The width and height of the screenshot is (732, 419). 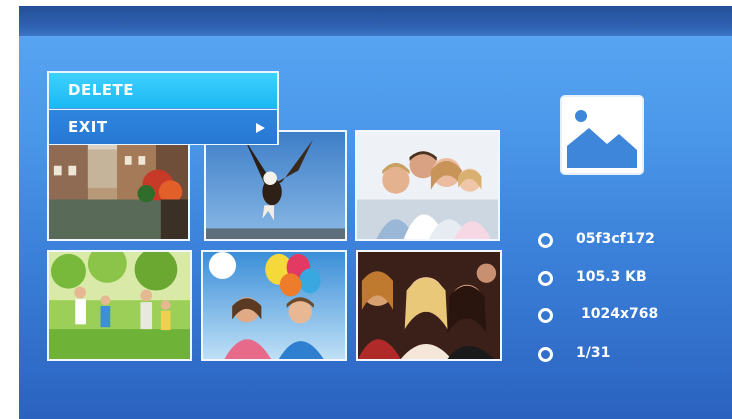 I want to click on context-menu: DELETE EXIT, so click(x=163, y=108).